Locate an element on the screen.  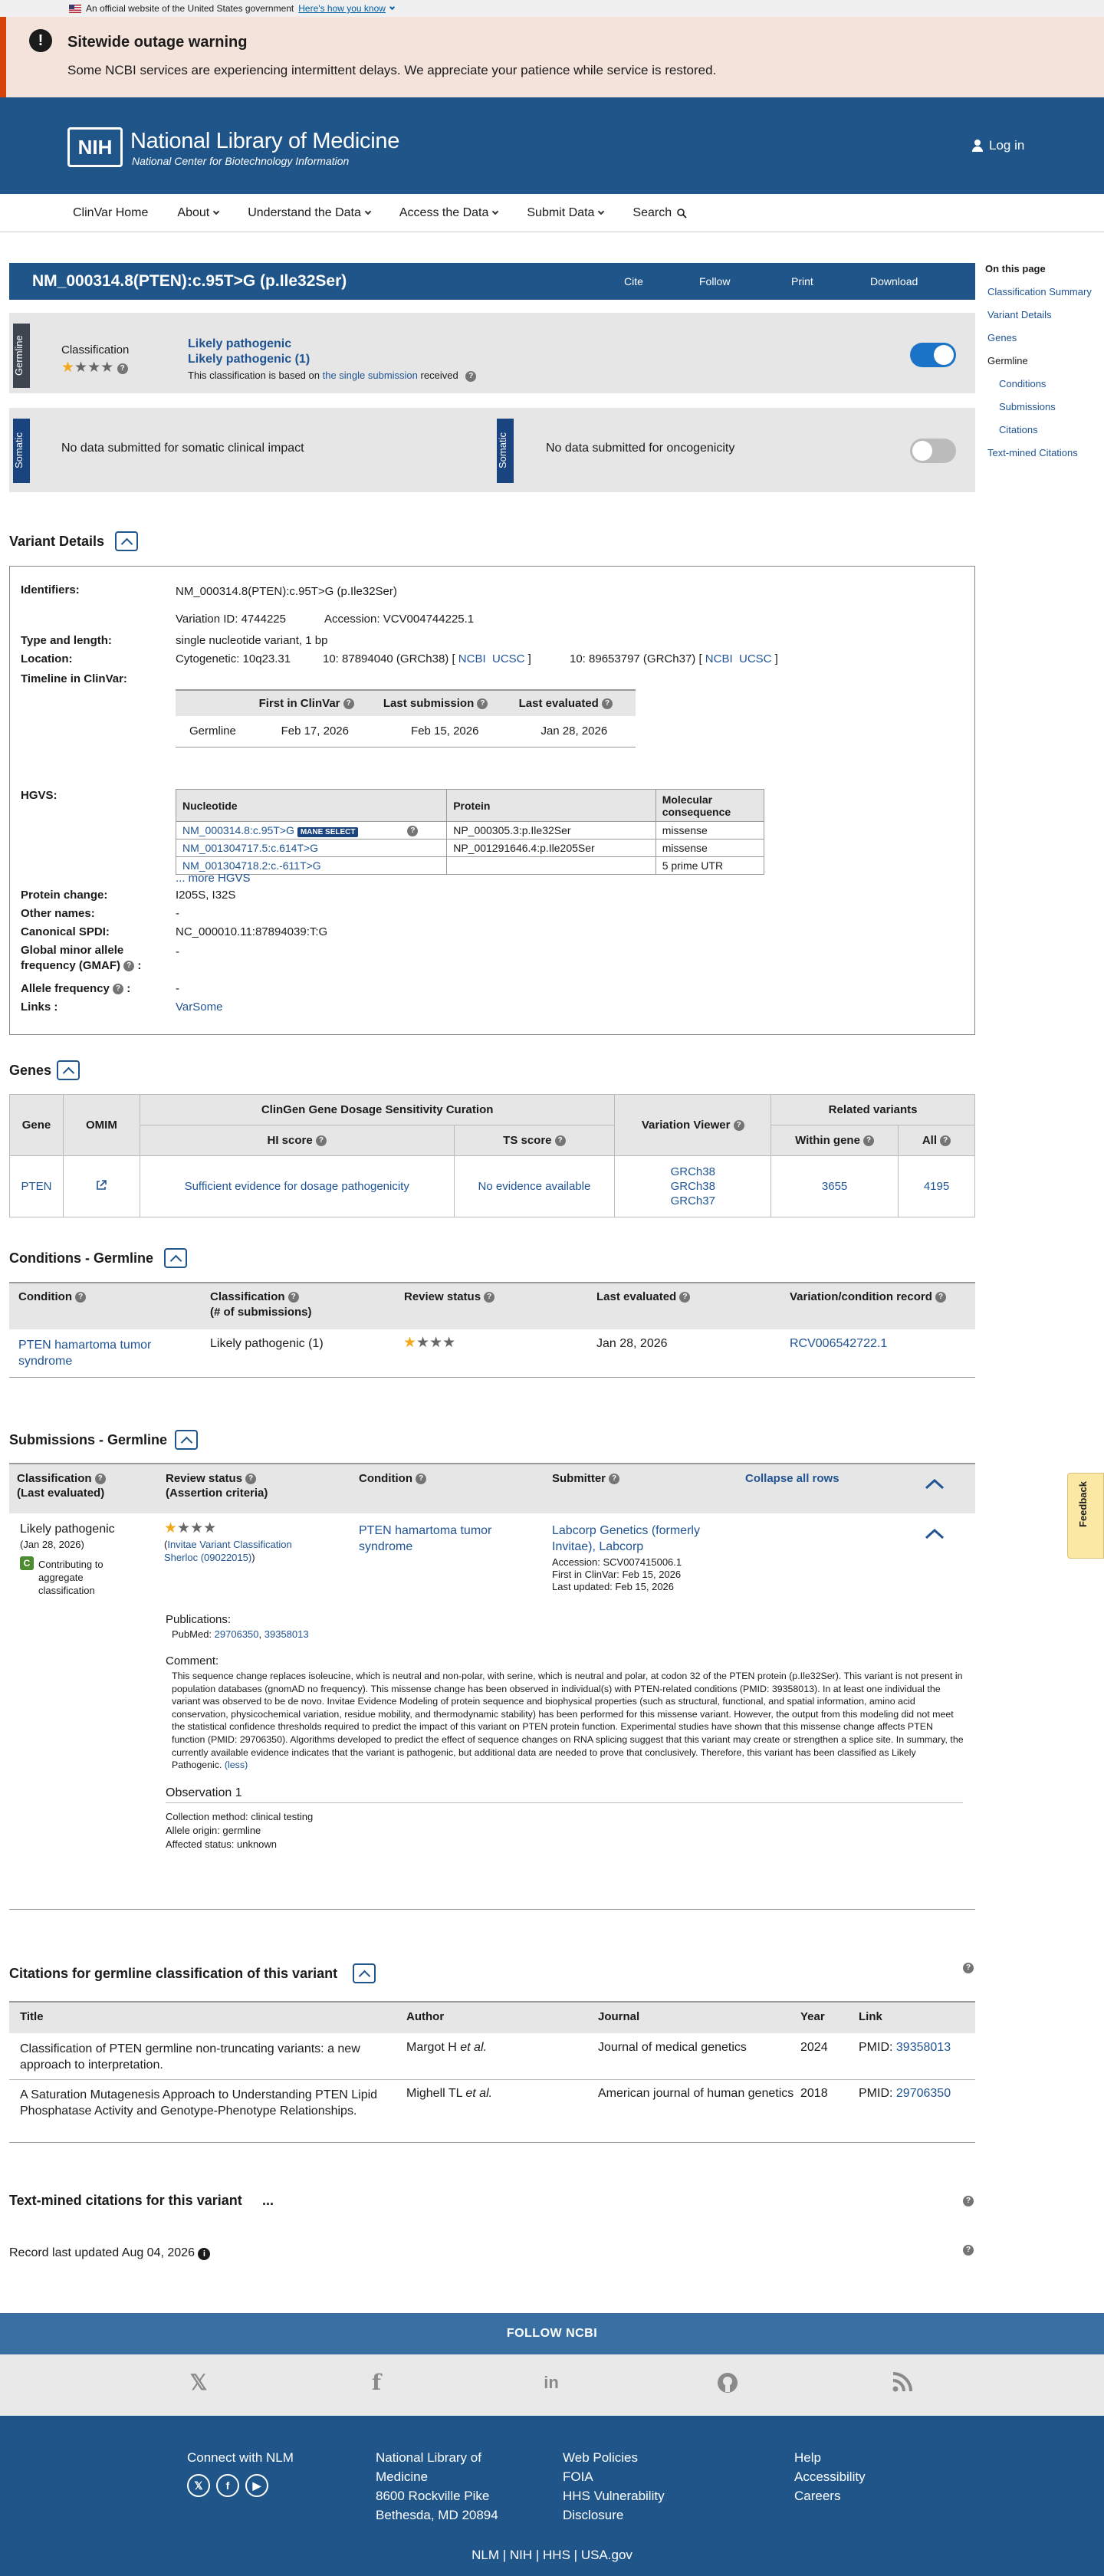
nih-logo: NIH is located at coordinates (95, 147).